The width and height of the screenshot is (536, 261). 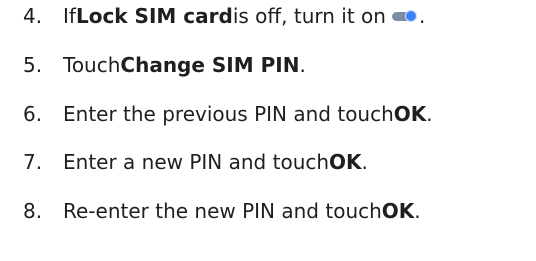 I want to click on step-text-segment: Touch, so click(x=92, y=65).